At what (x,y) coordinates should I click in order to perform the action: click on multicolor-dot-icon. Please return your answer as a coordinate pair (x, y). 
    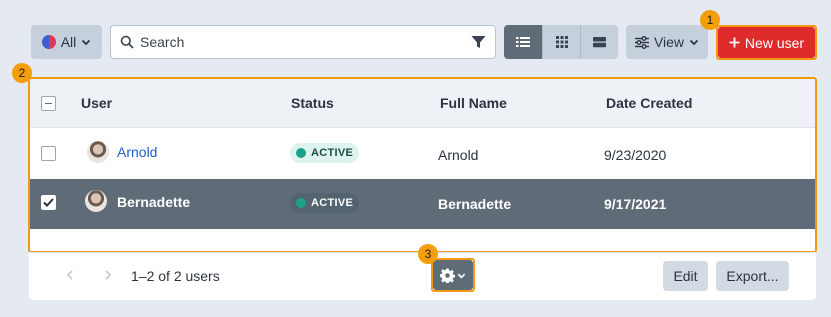
    Looking at the image, I should click on (48, 42).